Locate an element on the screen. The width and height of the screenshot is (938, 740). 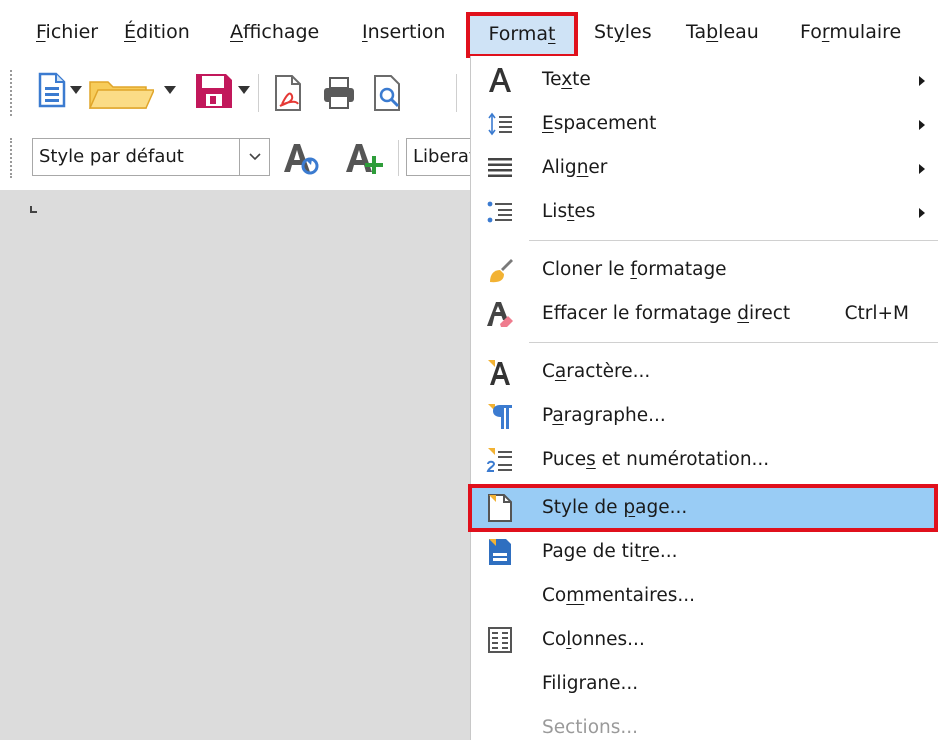
open-folder-icon is located at coordinates (121, 92).